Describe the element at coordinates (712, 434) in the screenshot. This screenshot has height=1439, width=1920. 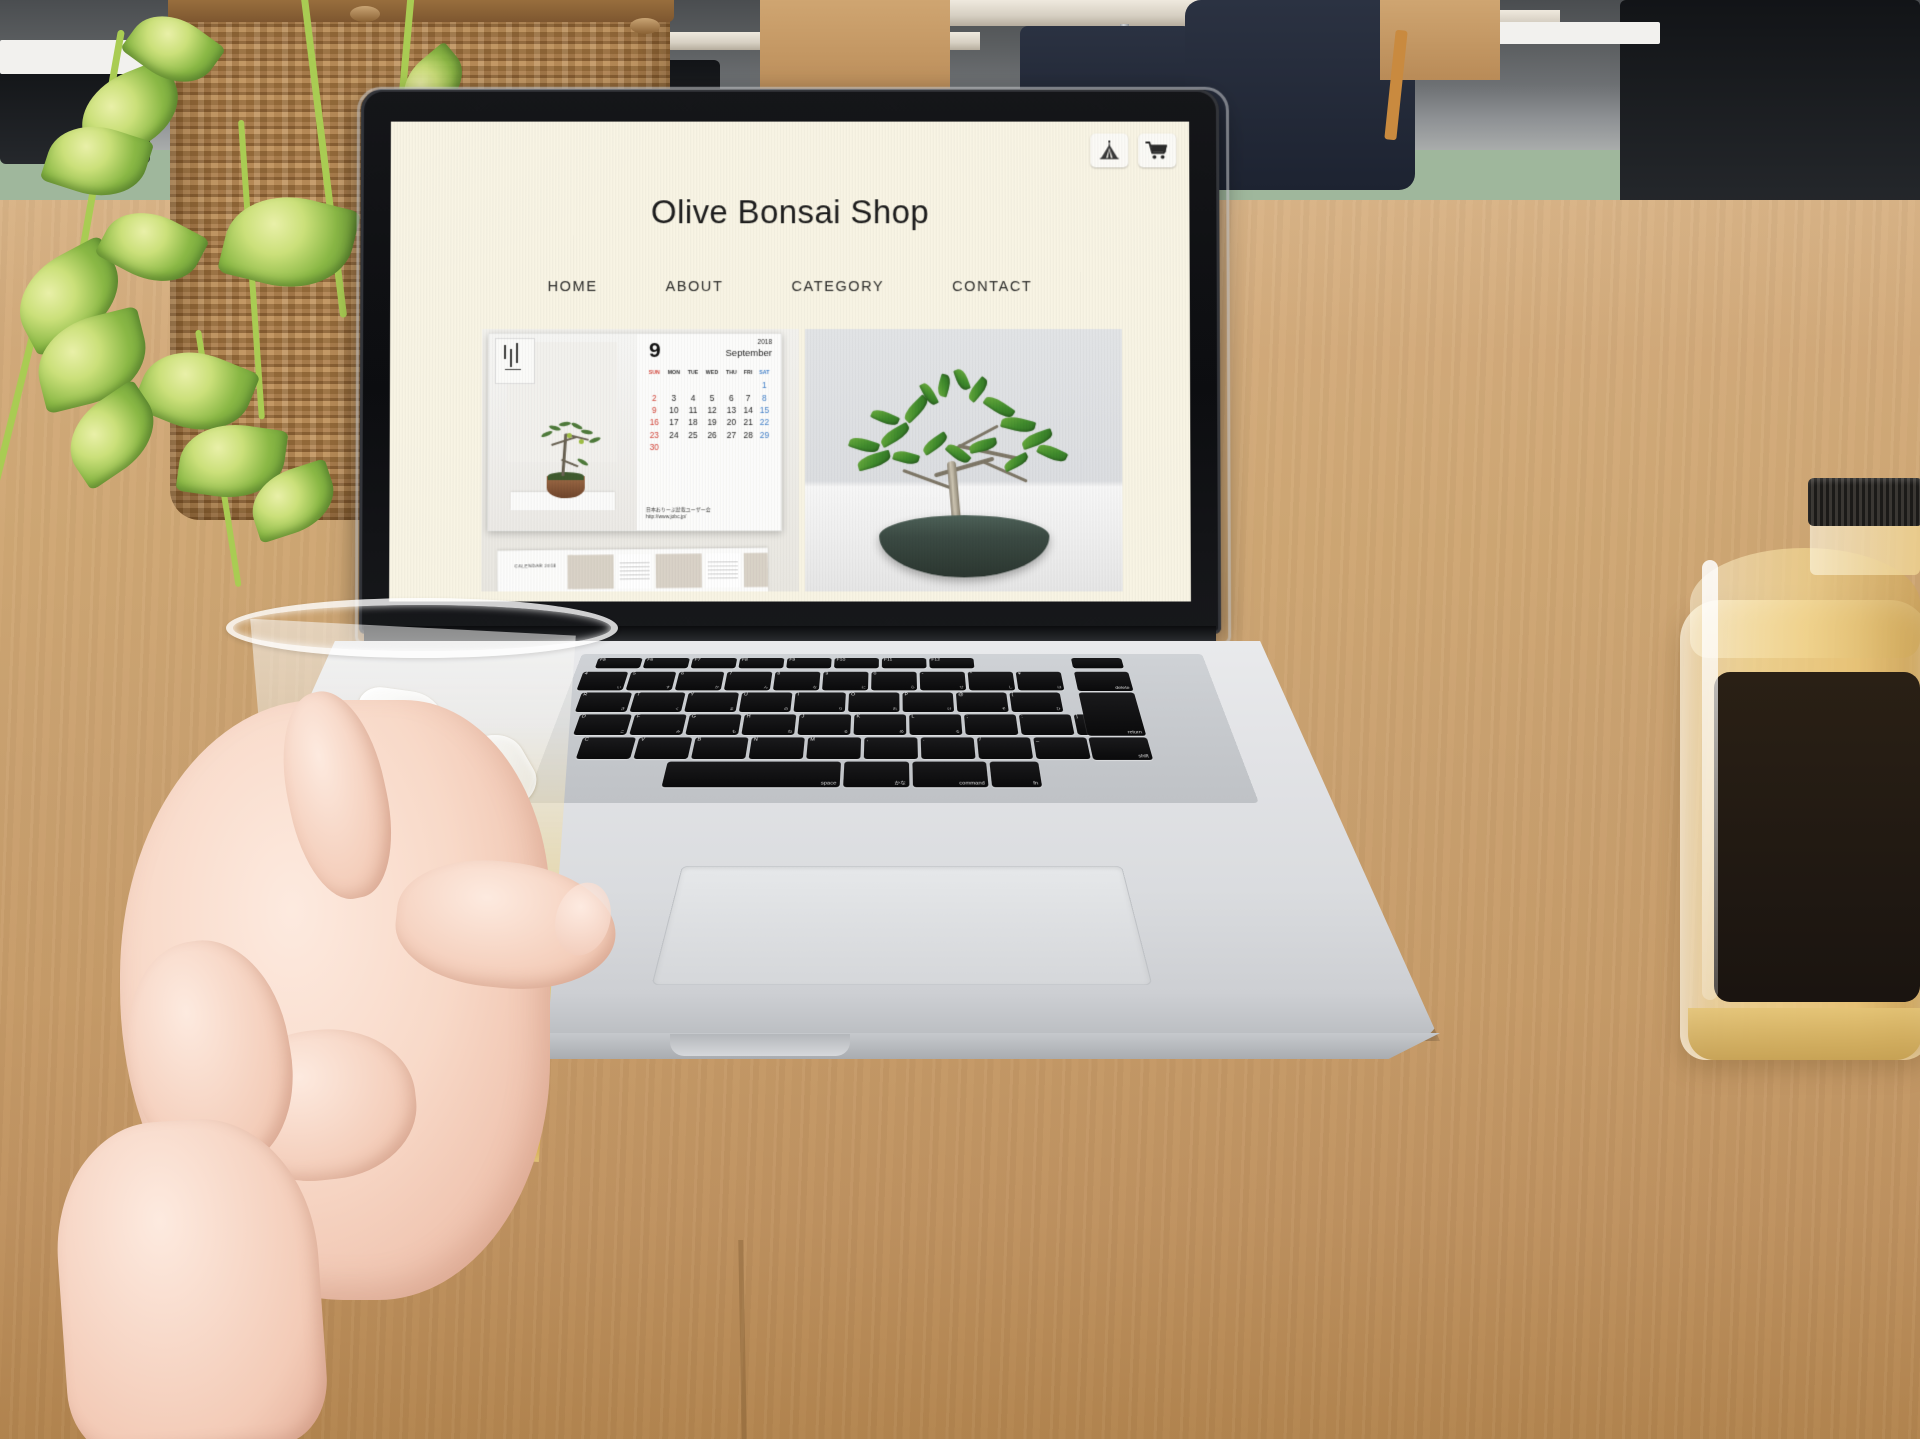
I see `calendar-day: 26` at that location.